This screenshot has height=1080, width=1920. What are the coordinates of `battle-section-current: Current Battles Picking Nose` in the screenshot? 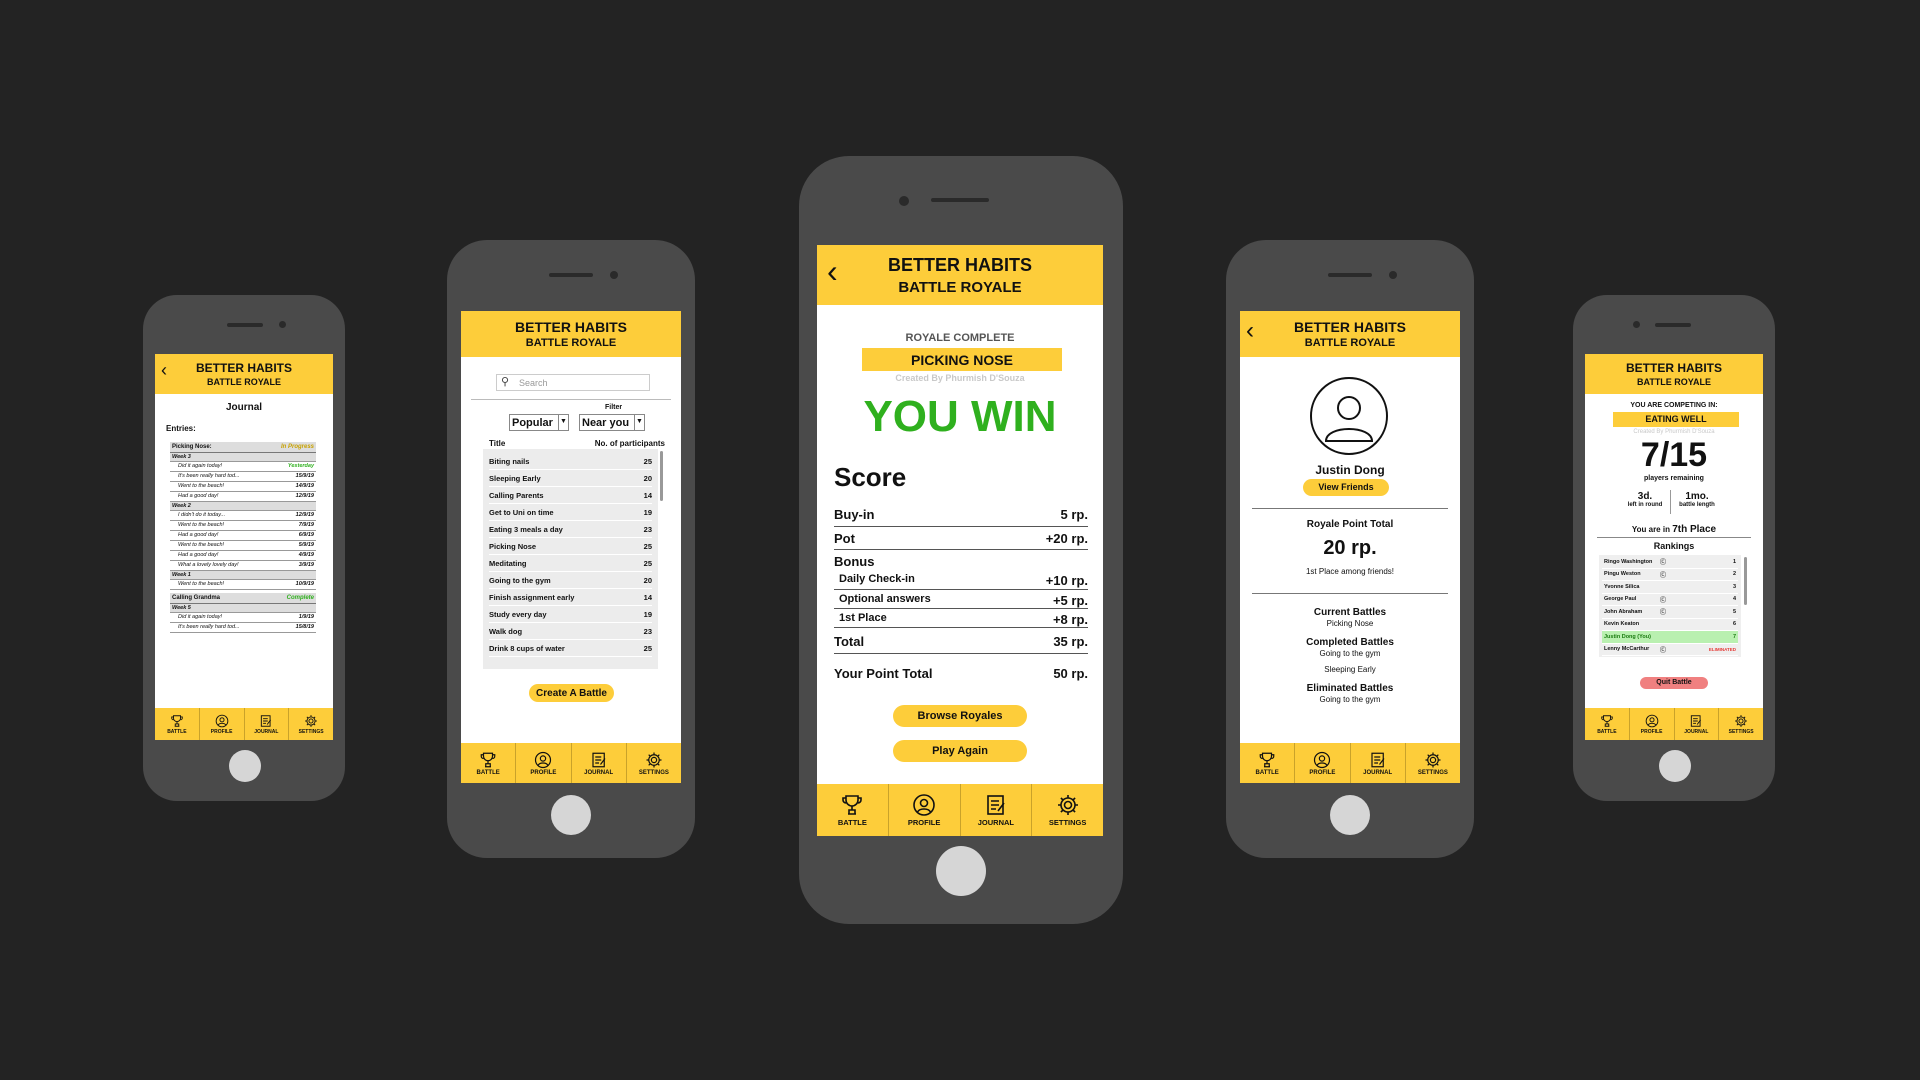 It's located at (1350, 617).